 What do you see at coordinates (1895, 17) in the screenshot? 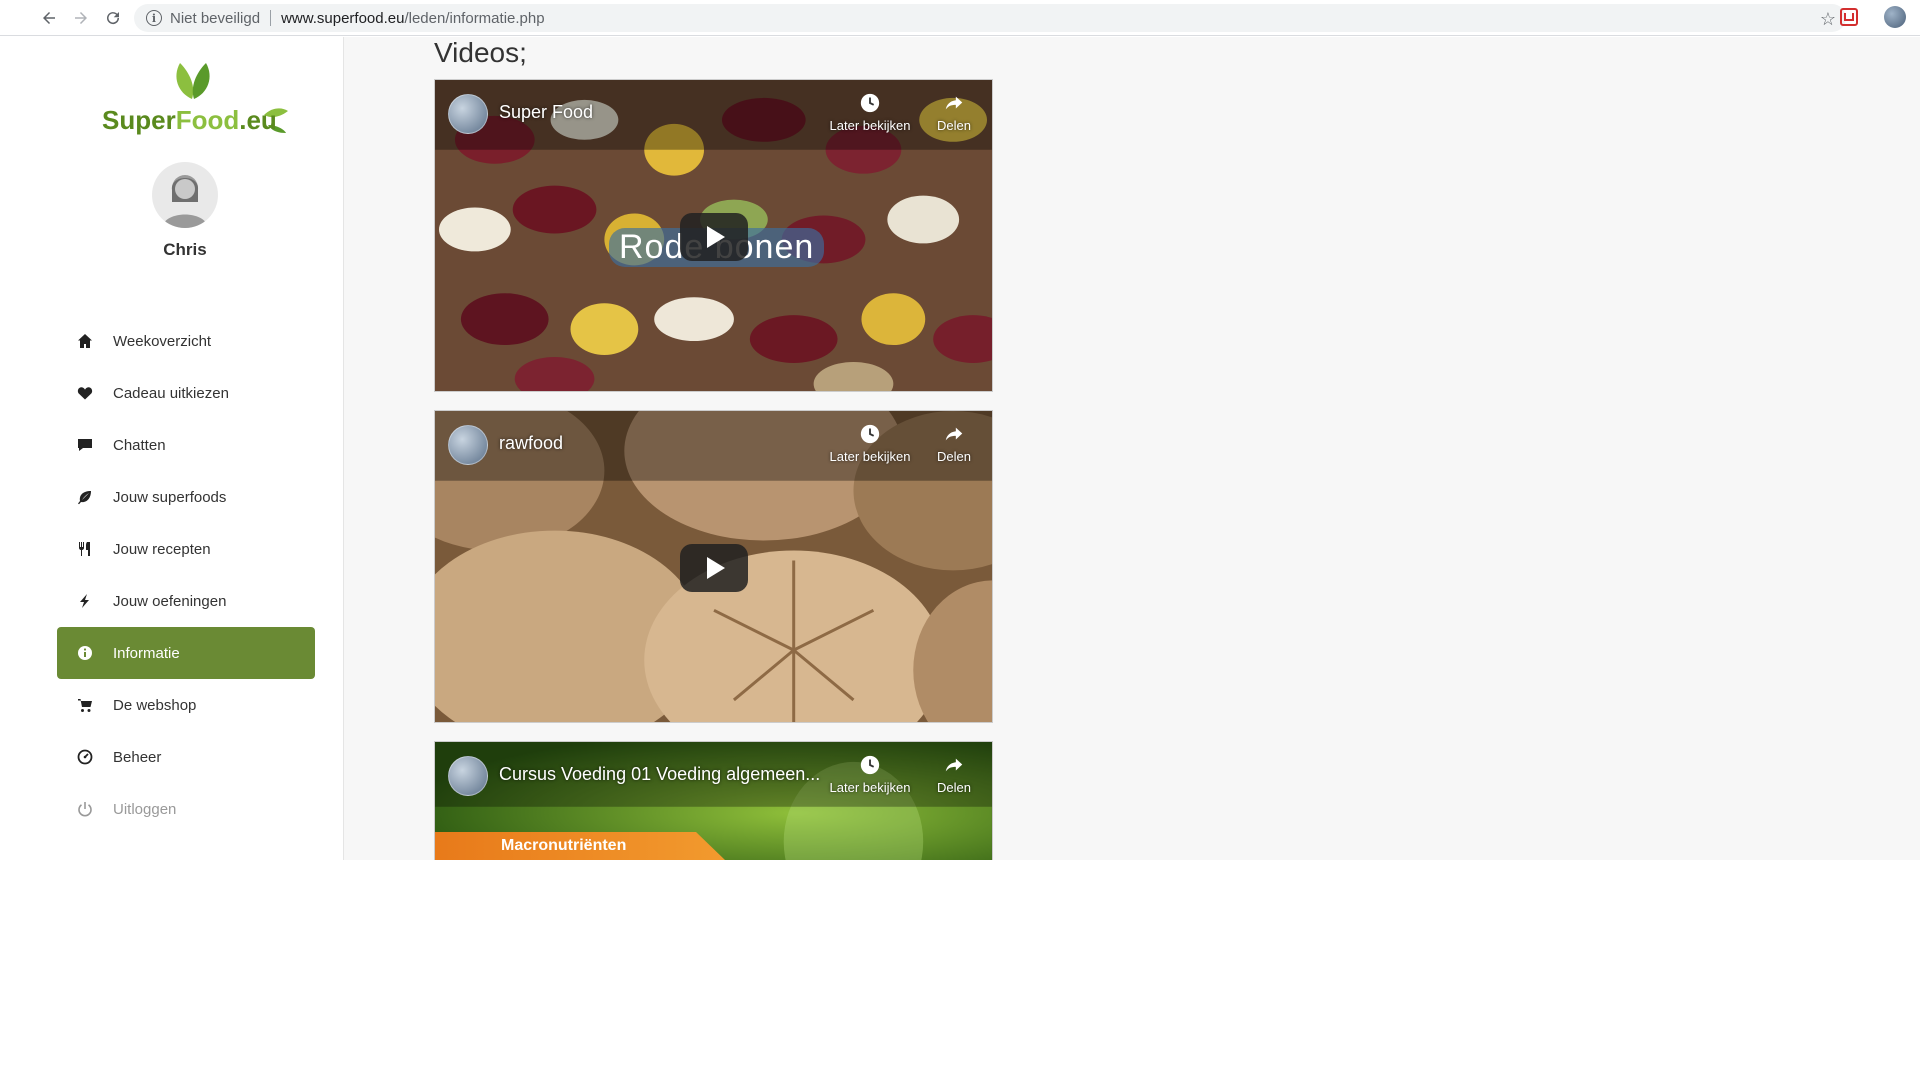
I see `profile-avatar-icon` at bounding box center [1895, 17].